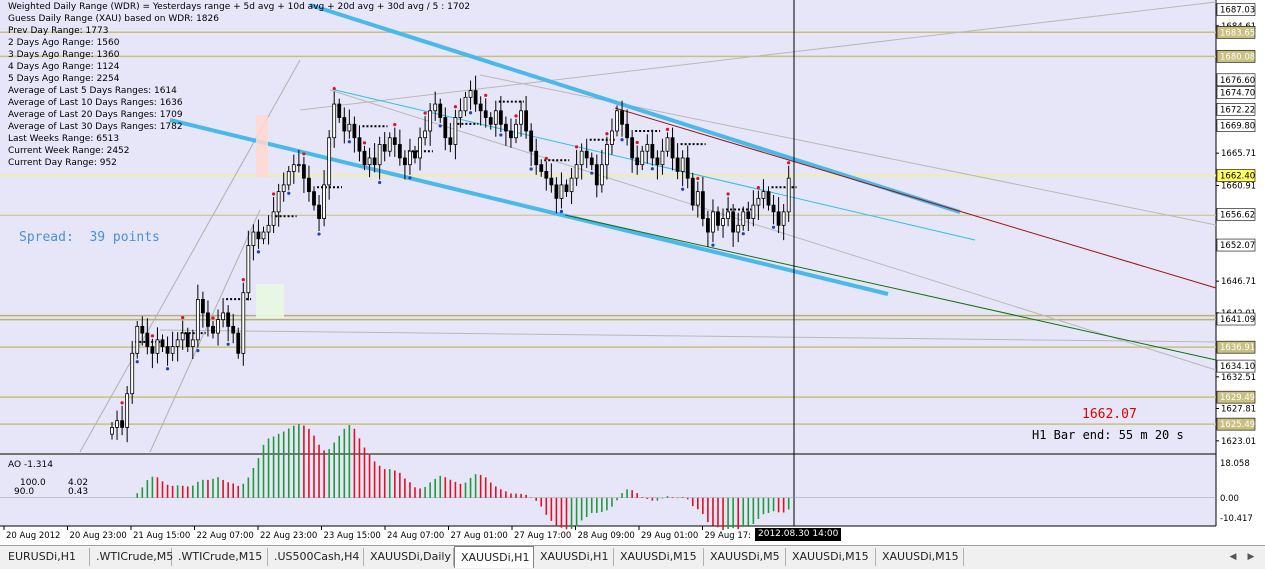 The height and width of the screenshot is (569, 1265). What do you see at coordinates (920, 557) in the screenshot?
I see `chart-tab-11: XAUUSDi,M15` at bounding box center [920, 557].